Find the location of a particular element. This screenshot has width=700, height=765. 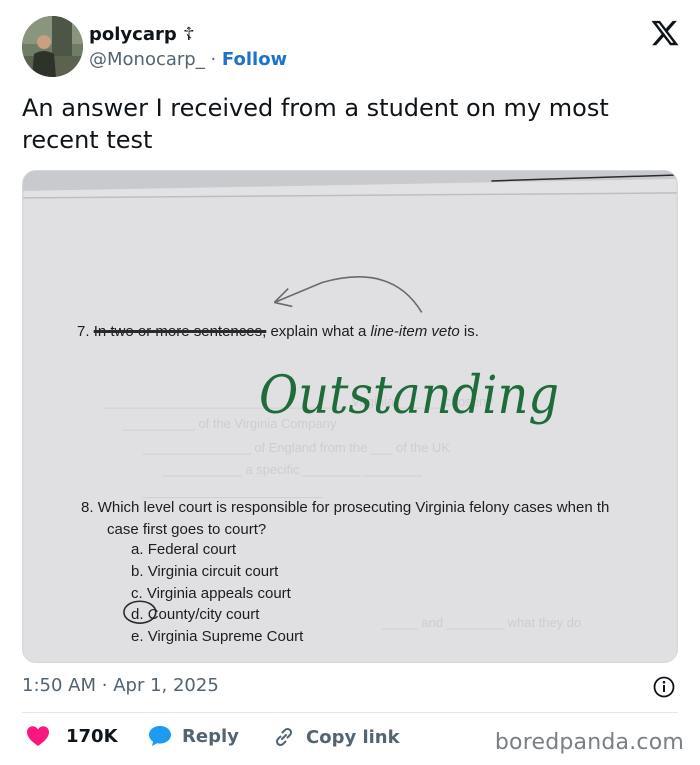

option-a-text: Federal court is located at coordinates (192, 549).